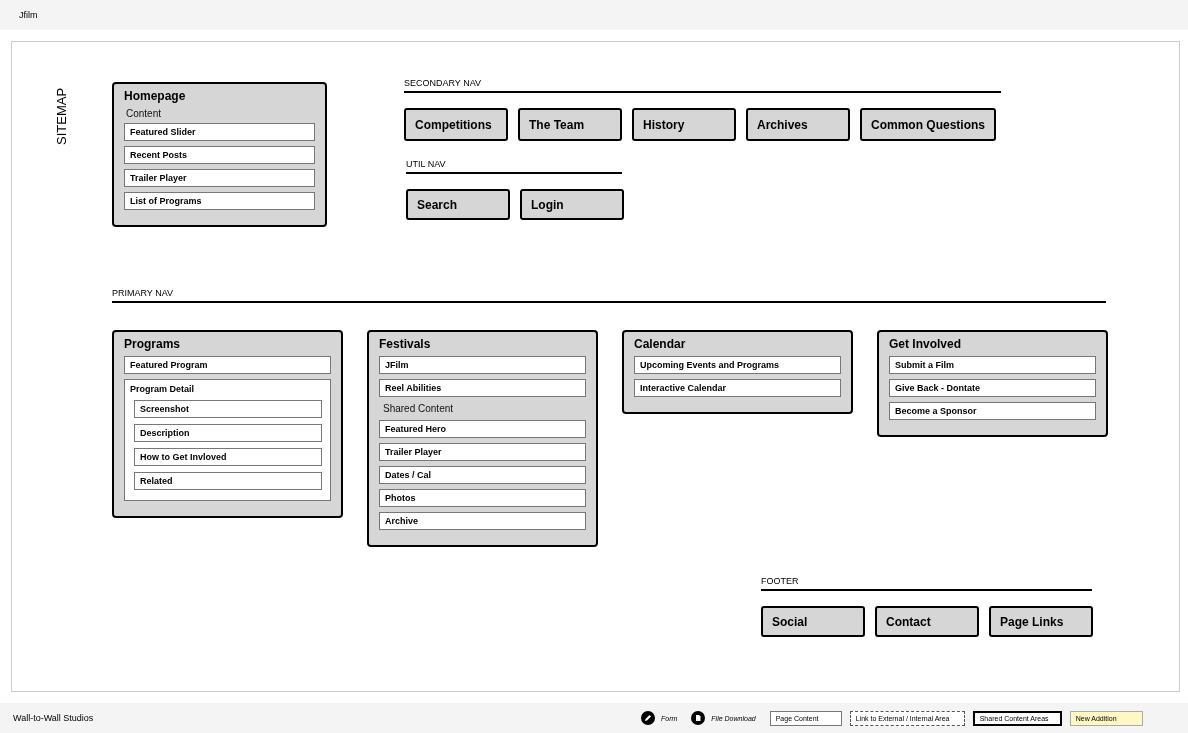 The image size is (1188, 733). What do you see at coordinates (219, 155) in the screenshot?
I see `page-item: Recent Posts` at bounding box center [219, 155].